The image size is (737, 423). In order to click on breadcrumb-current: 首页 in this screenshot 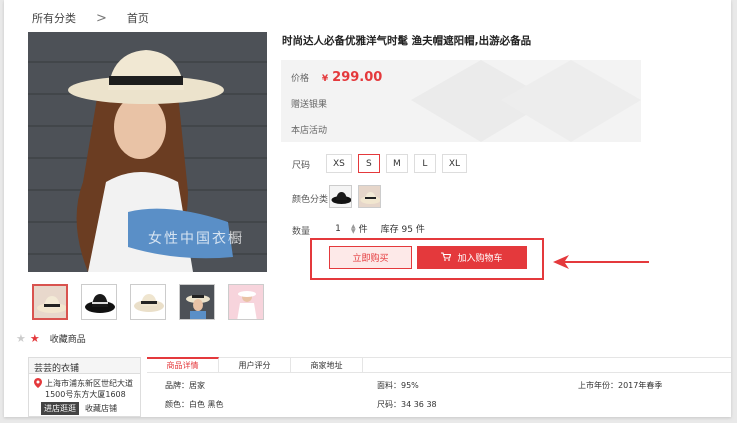, I will do `click(138, 18)`.